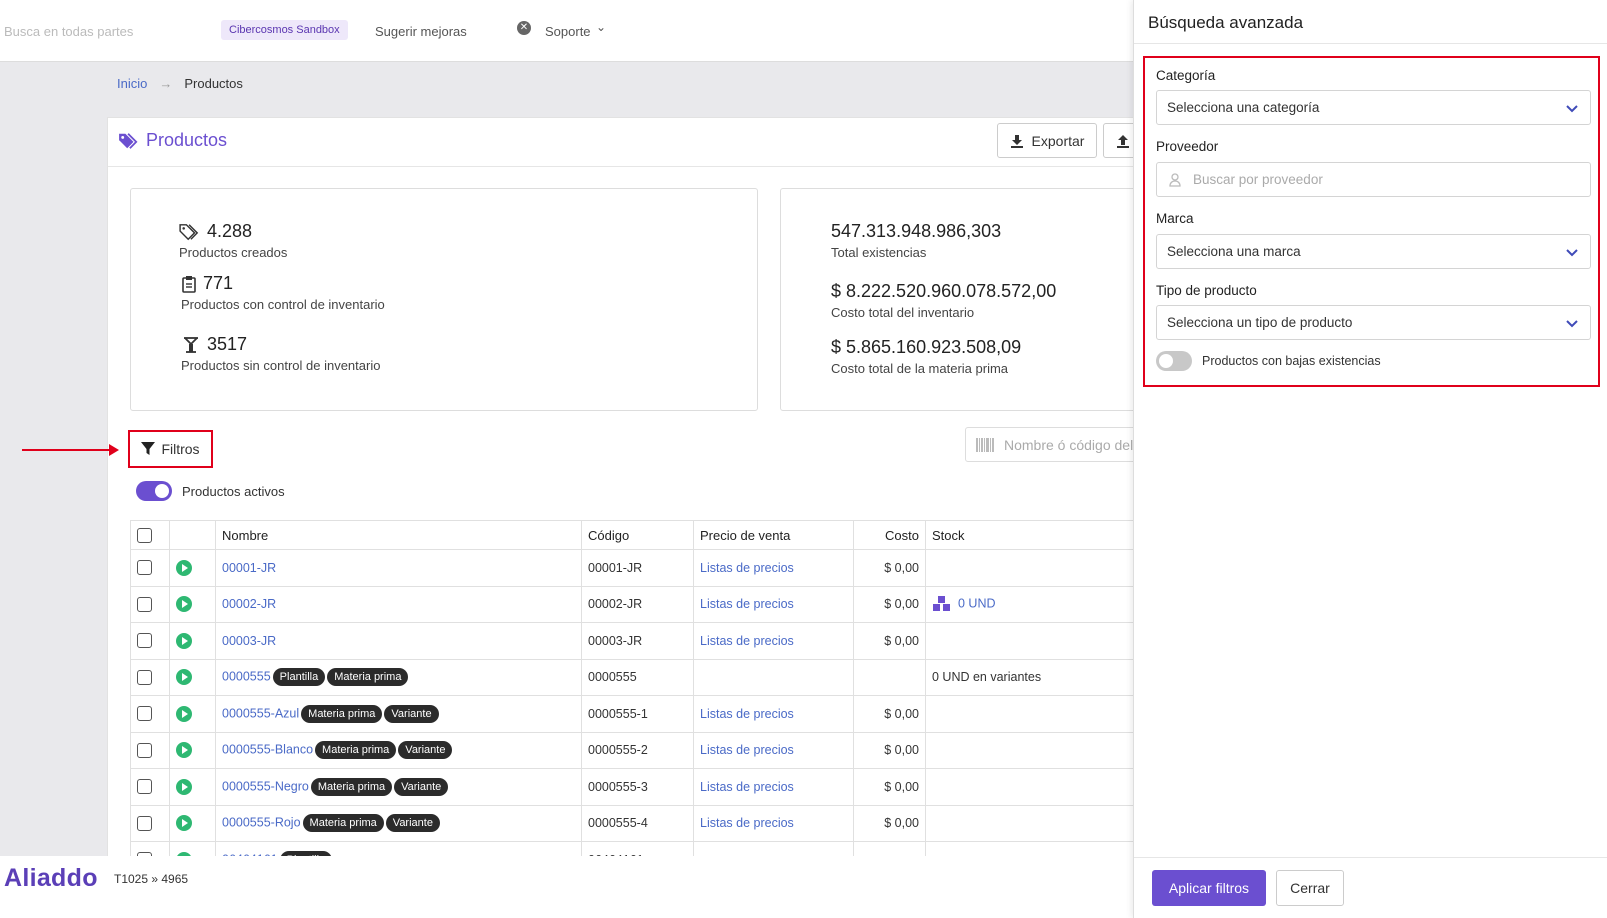 The height and width of the screenshot is (918, 1607). Describe the element at coordinates (70, 450) in the screenshot. I see `annotation-arrow-right` at that location.